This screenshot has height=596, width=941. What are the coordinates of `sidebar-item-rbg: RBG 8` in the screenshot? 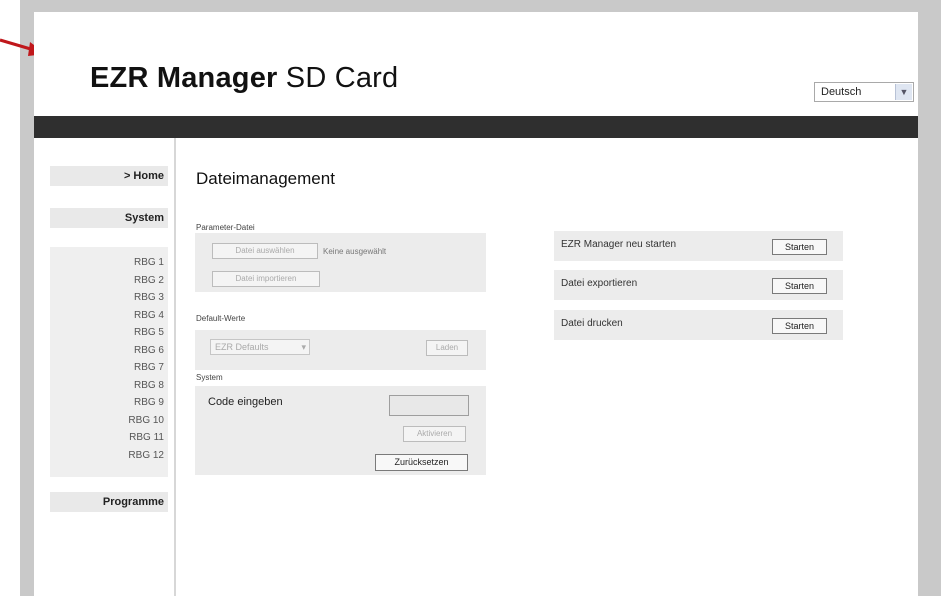 It's located at (149, 385).